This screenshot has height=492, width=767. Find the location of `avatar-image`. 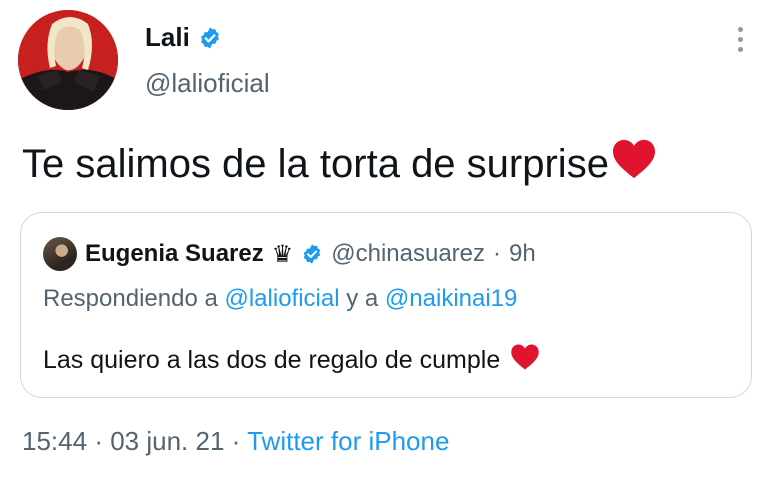

avatar-image is located at coordinates (68, 60).